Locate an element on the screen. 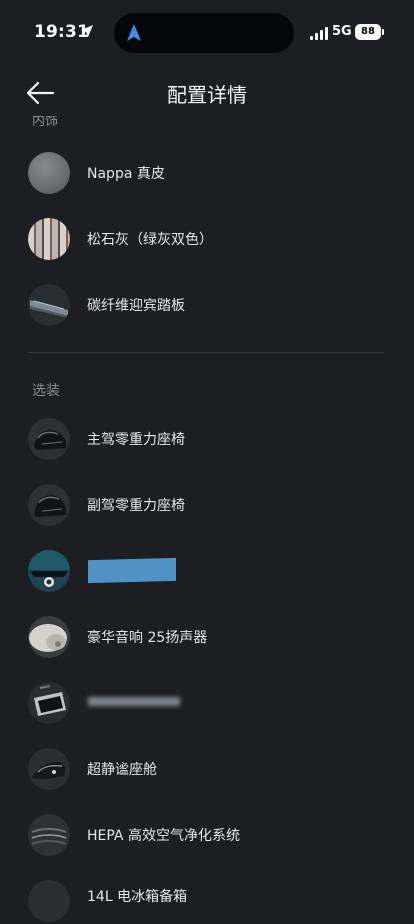 This screenshot has width=414, height=924. list-item-speaker: 豪华音响 25扬声器 is located at coordinates (213, 638).